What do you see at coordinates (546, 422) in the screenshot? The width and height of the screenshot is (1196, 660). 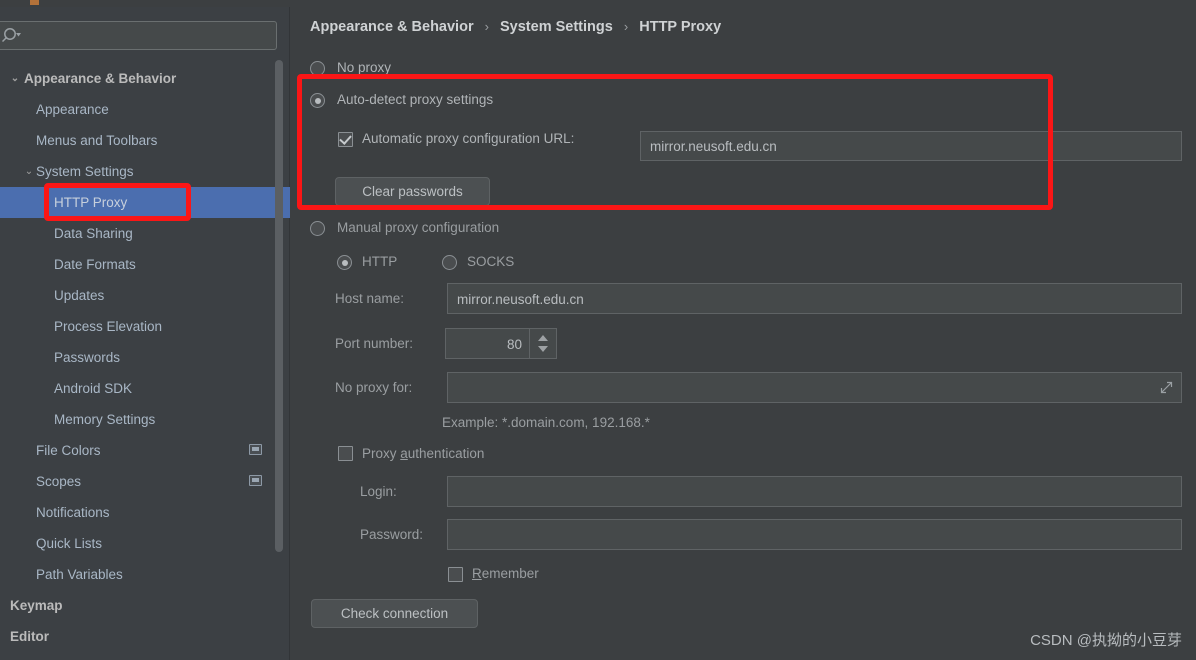 I see `example-hint: Example: *.domain.com, 192.168.*` at bounding box center [546, 422].